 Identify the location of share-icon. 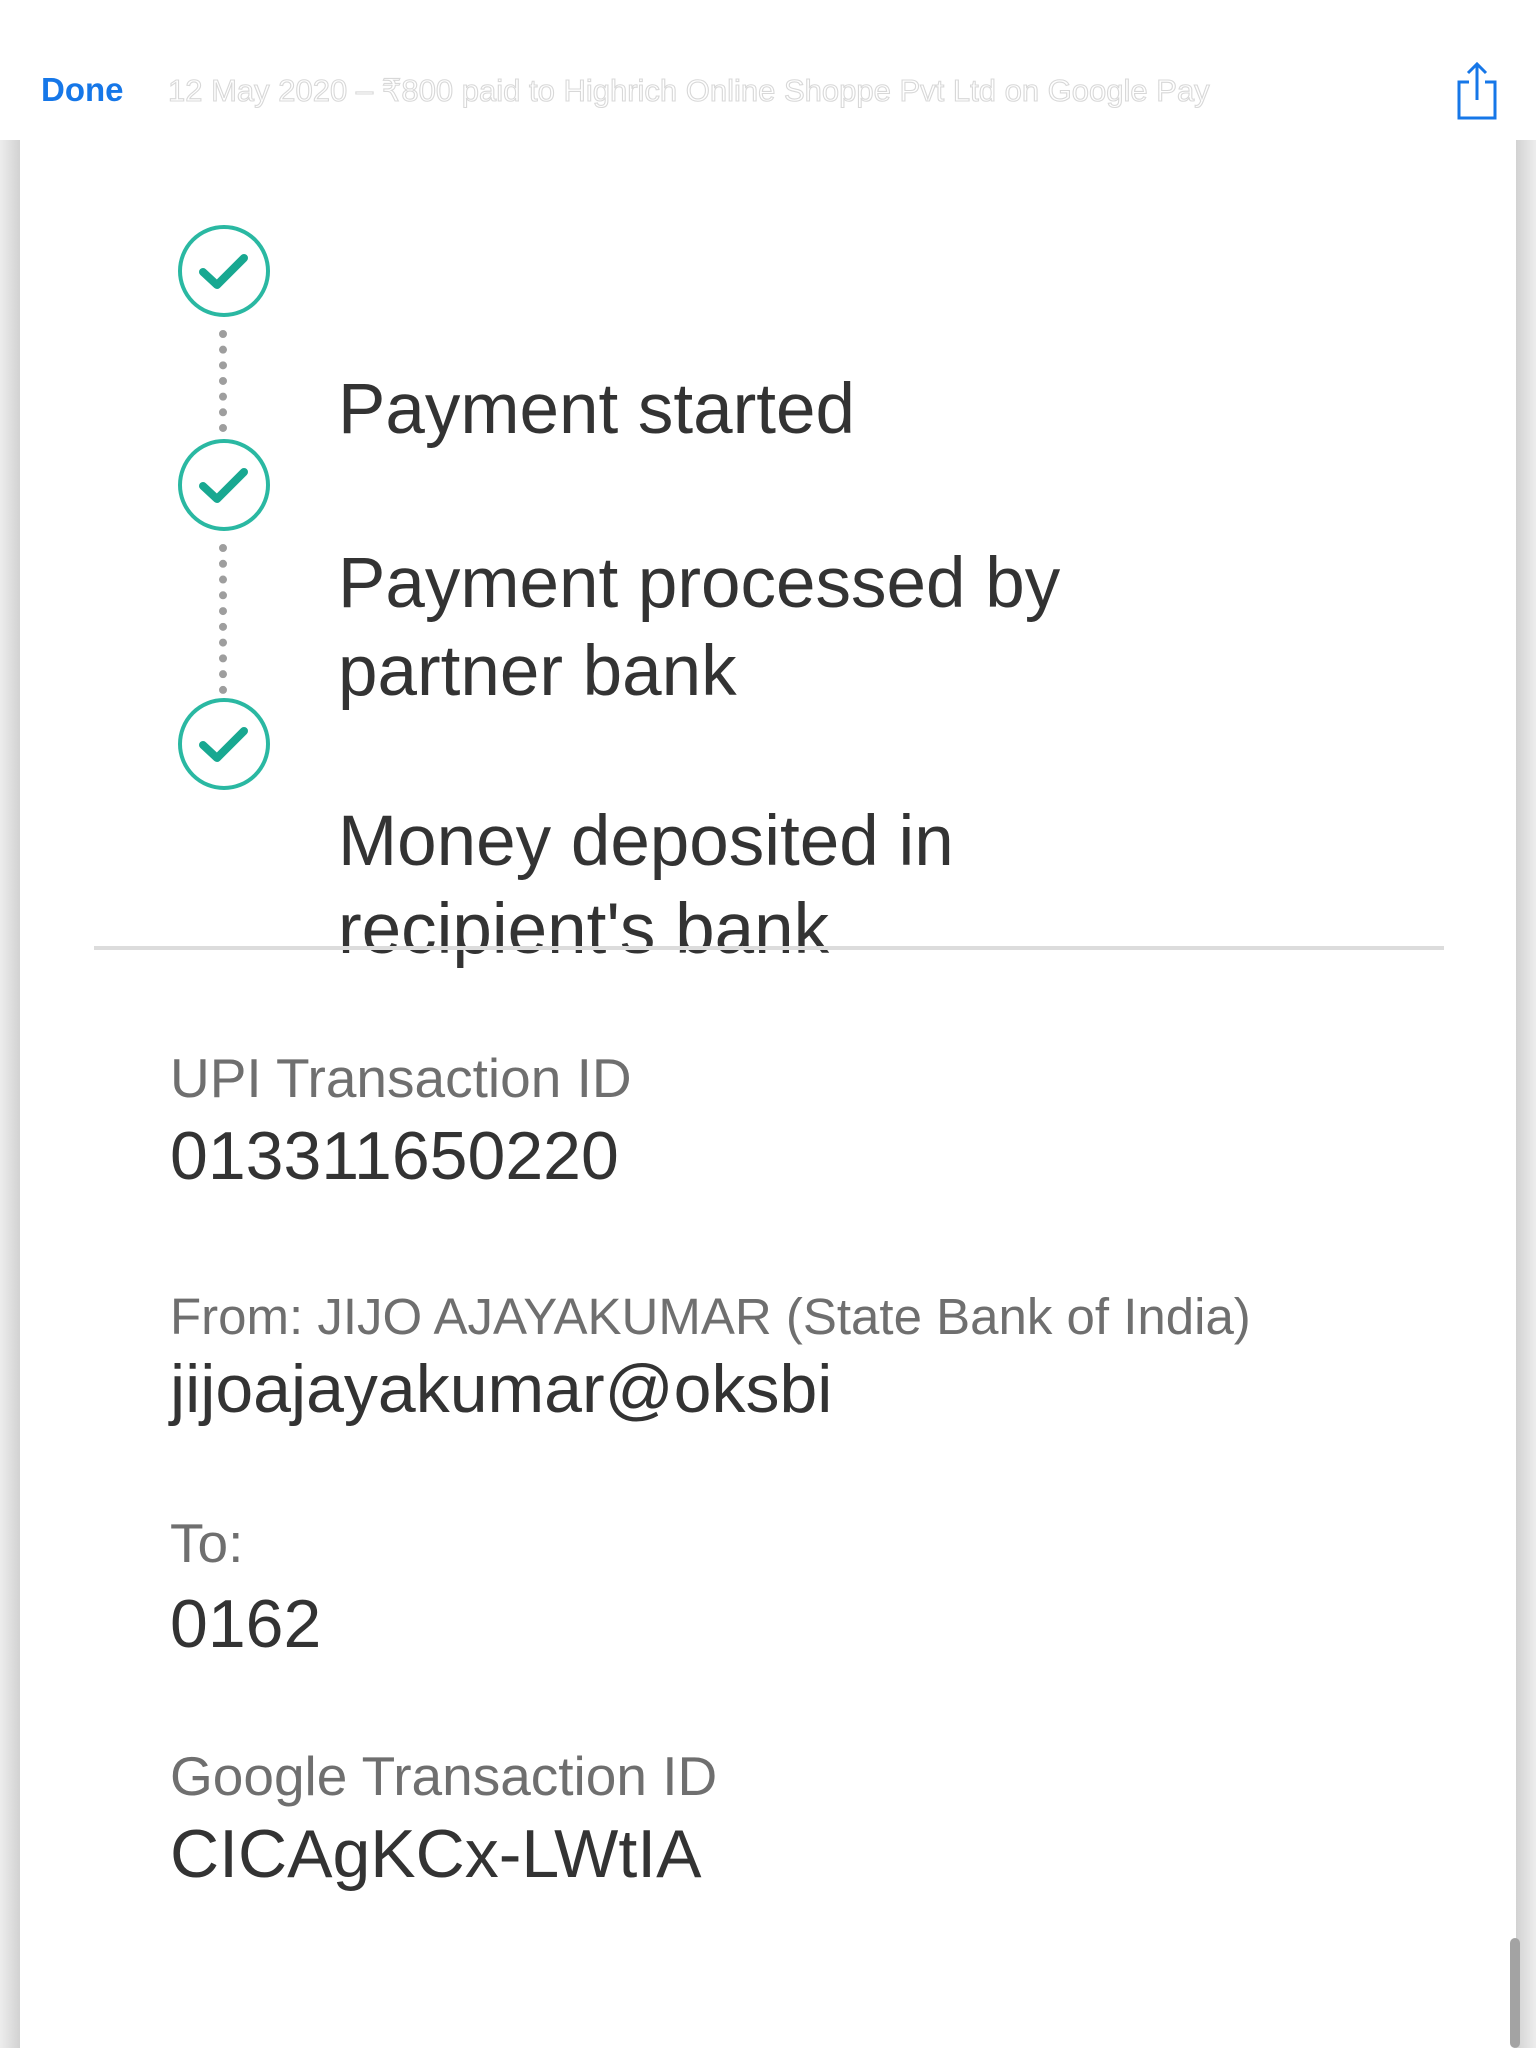
(1477, 91).